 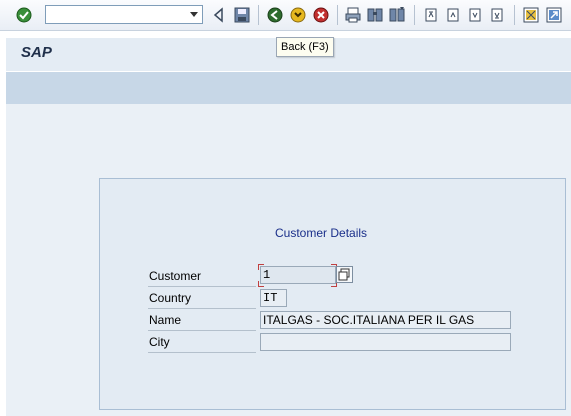 What do you see at coordinates (275, 15) in the screenshot?
I see `back-icon` at bounding box center [275, 15].